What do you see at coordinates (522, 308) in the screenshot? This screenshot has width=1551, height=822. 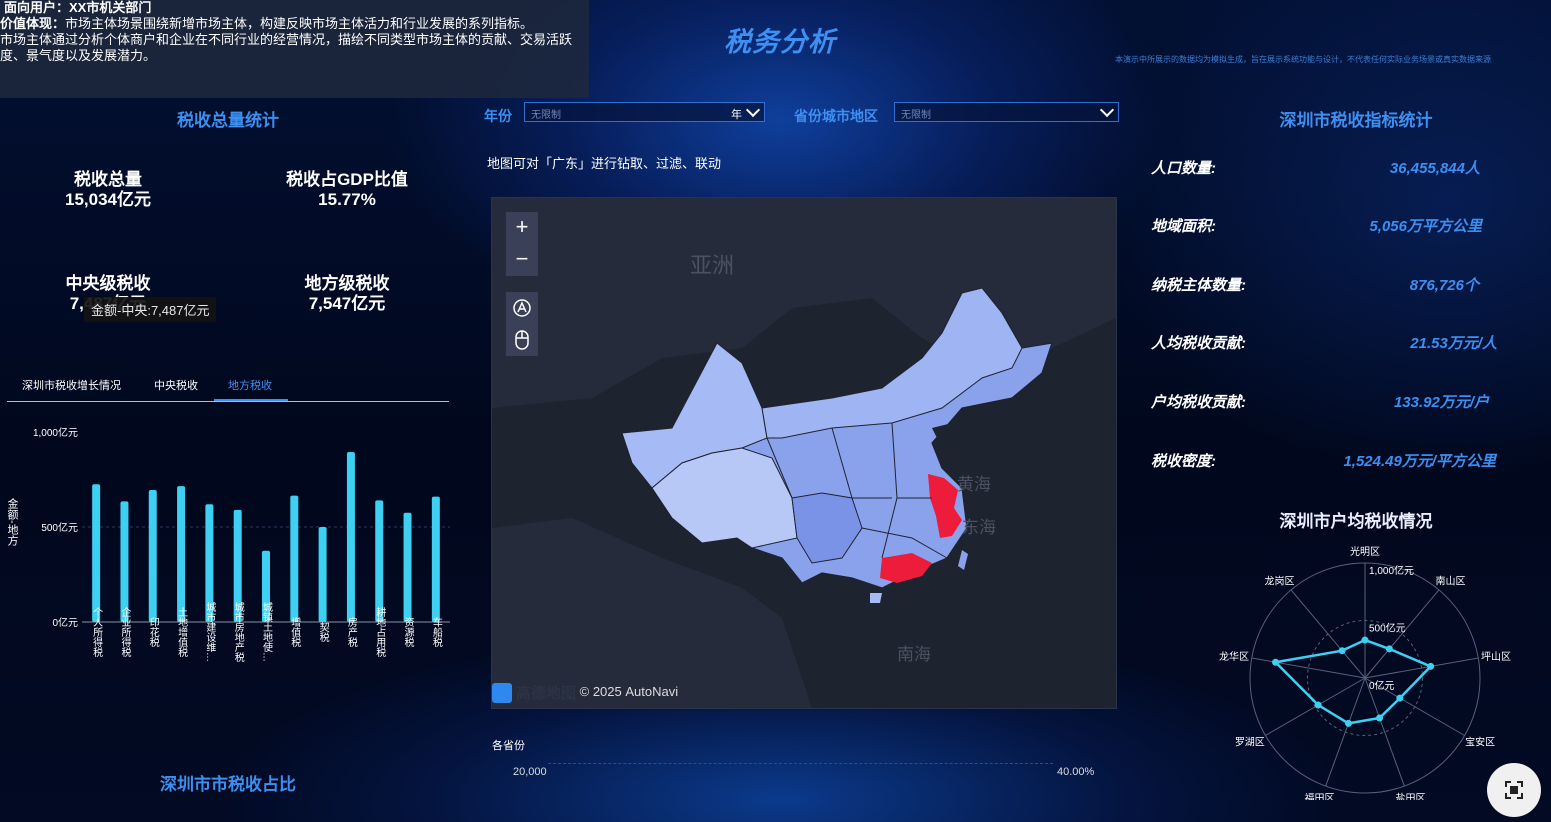 I see `compass-button` at bounding box center [522, 308].